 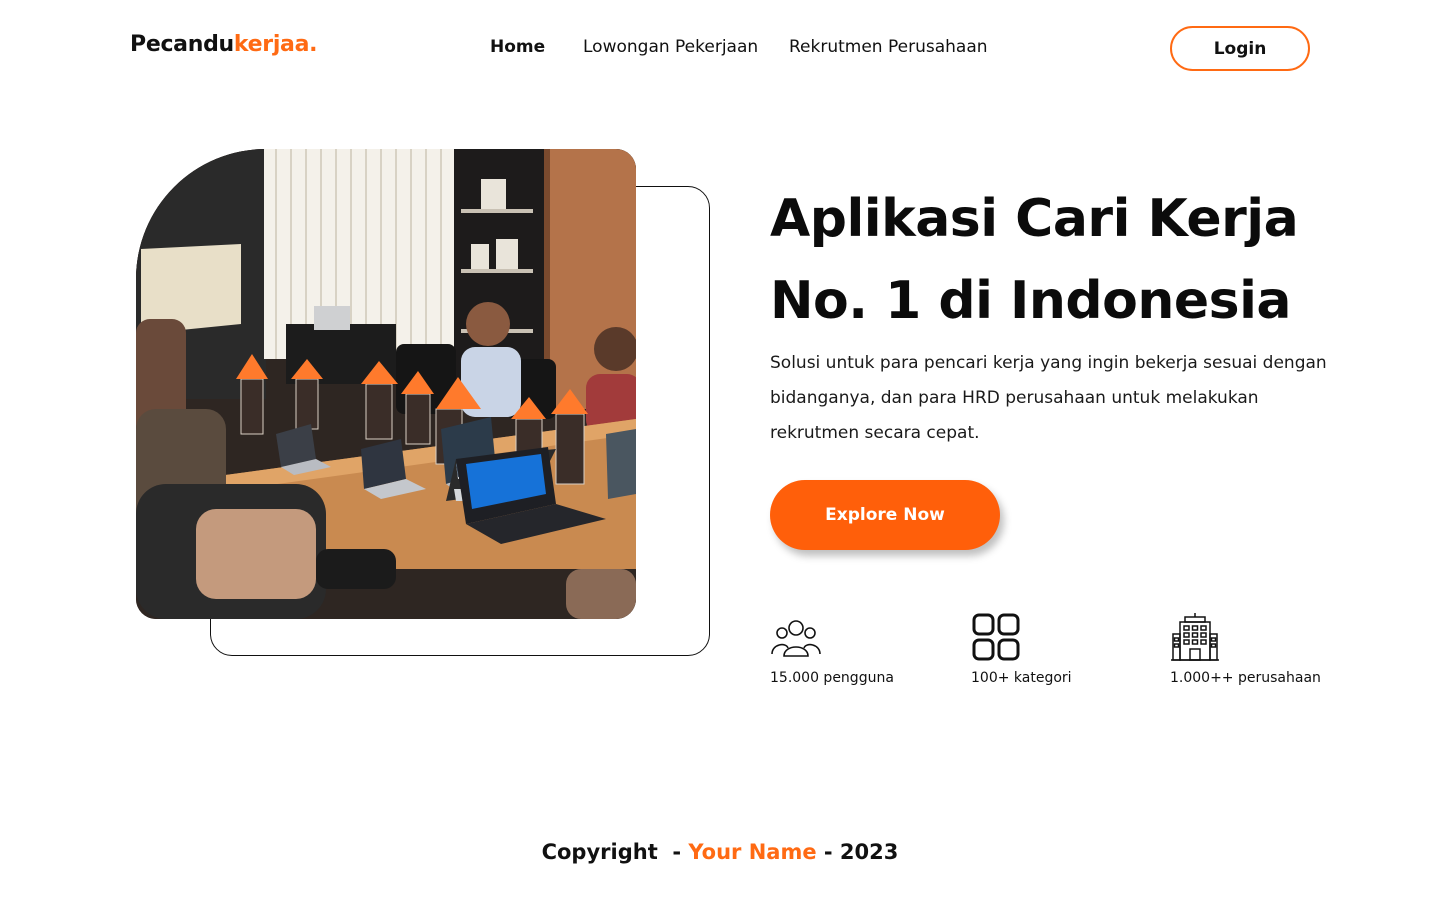 I want to click on brand-logo: Pecandukerjaa., so click(x=224, y=44).